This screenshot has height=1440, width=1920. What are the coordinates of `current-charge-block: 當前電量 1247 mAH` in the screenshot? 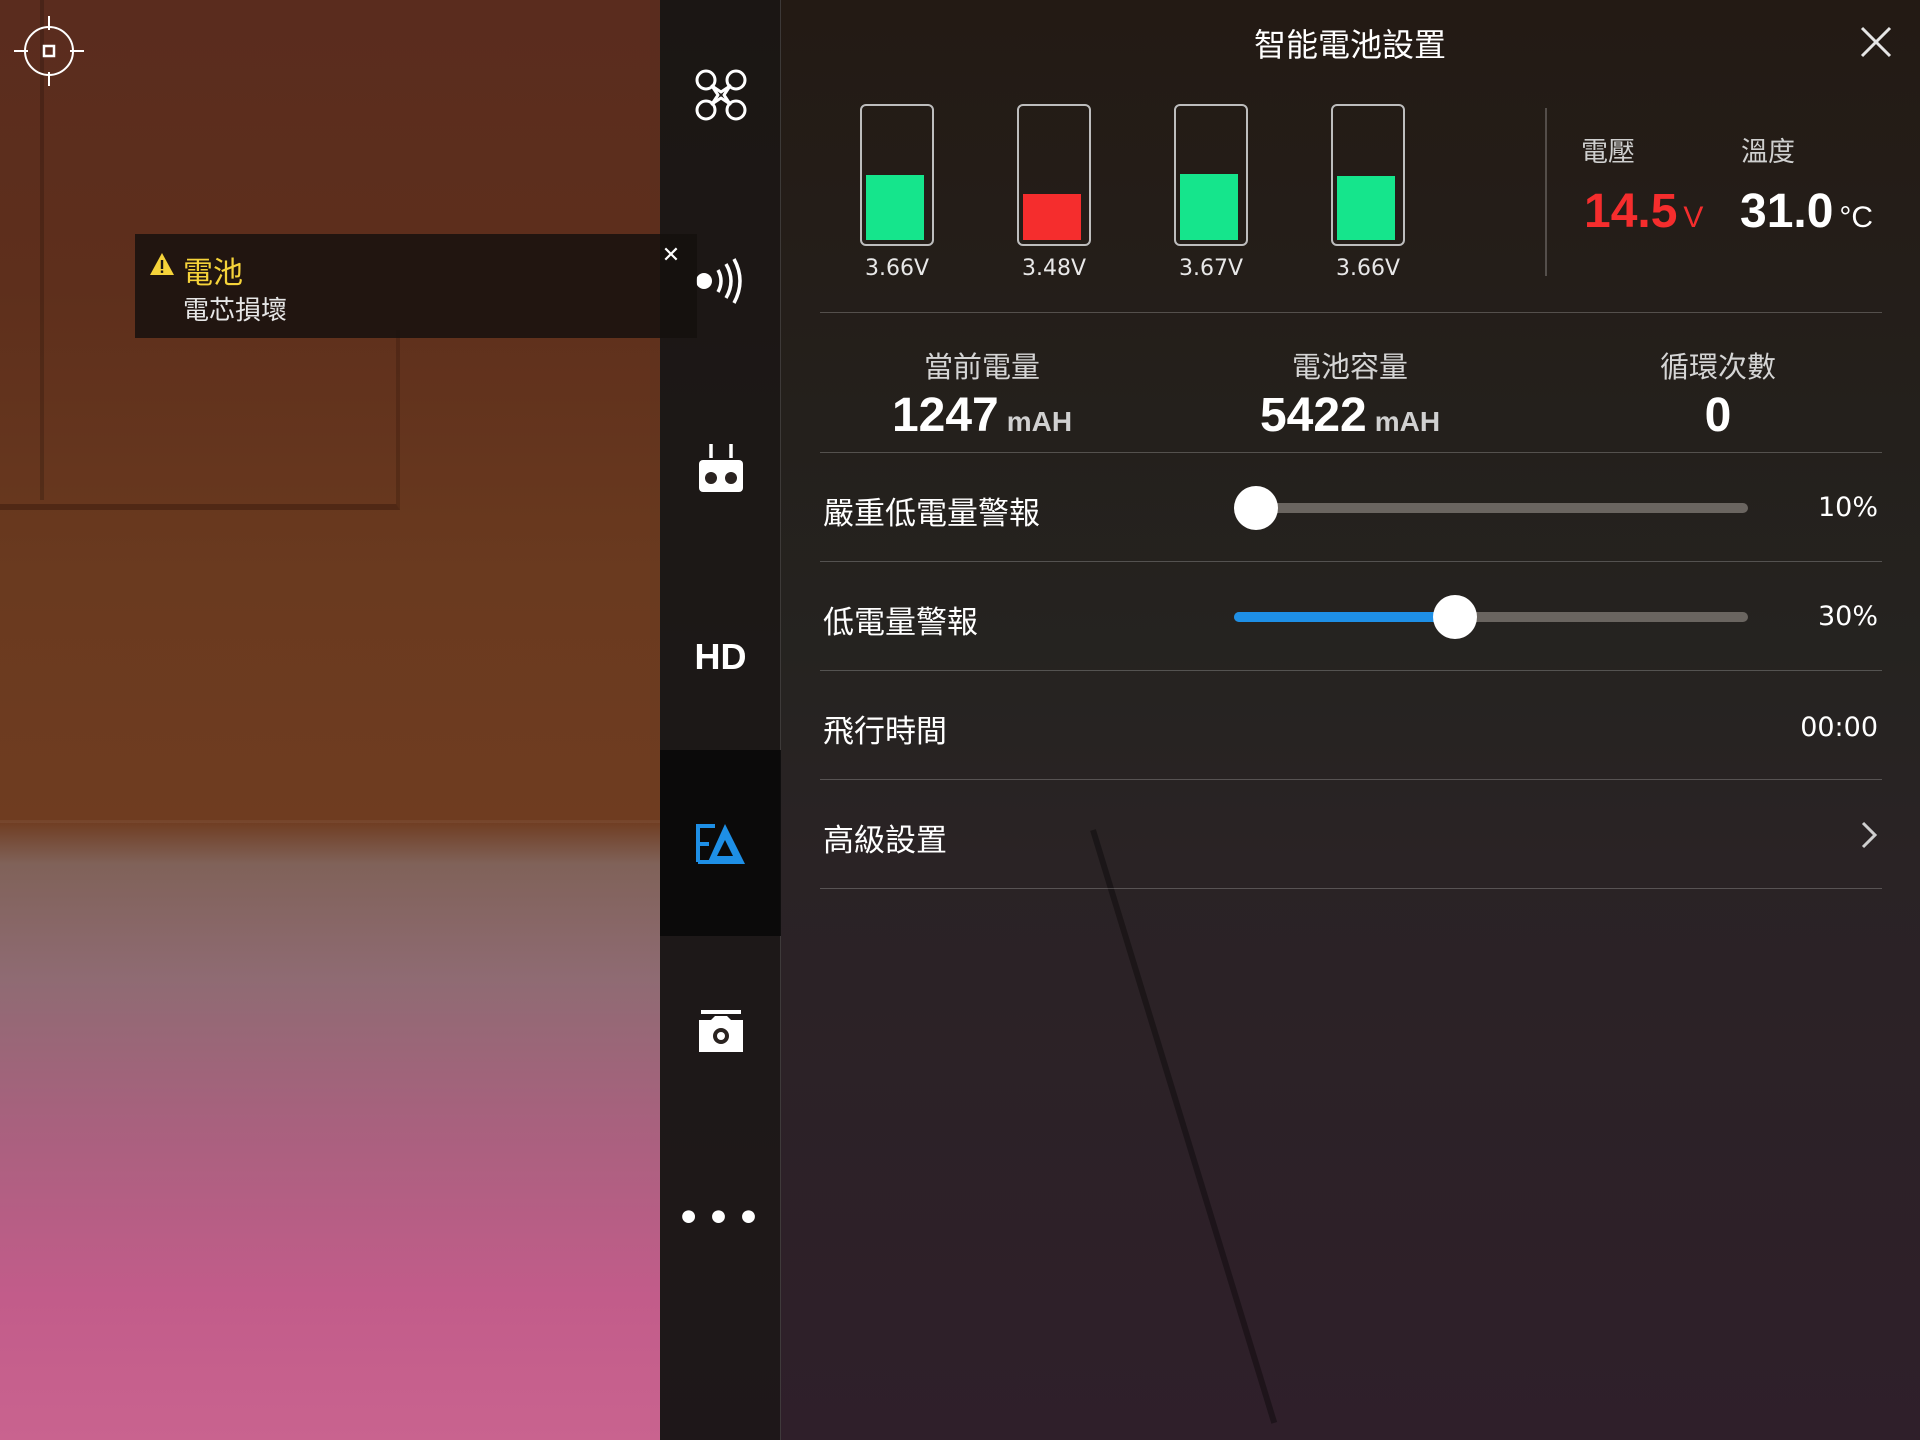 It's located at (982, 393).